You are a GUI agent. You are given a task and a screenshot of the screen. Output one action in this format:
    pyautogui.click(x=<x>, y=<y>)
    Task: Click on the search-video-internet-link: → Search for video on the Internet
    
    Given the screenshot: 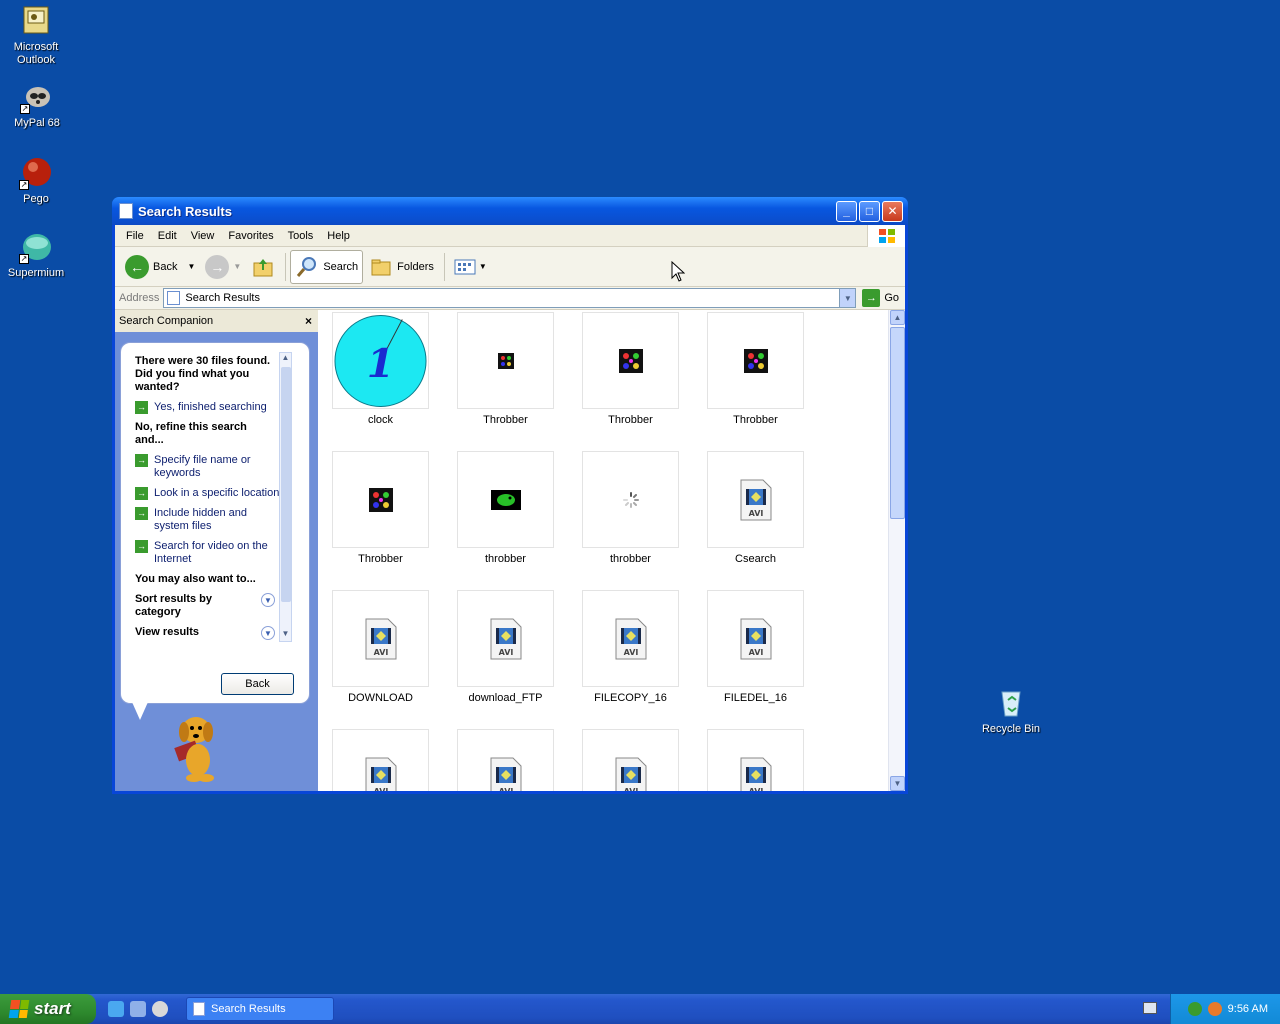 What is the action you would take?
    pyautogui.click(x=209, y=553)
    